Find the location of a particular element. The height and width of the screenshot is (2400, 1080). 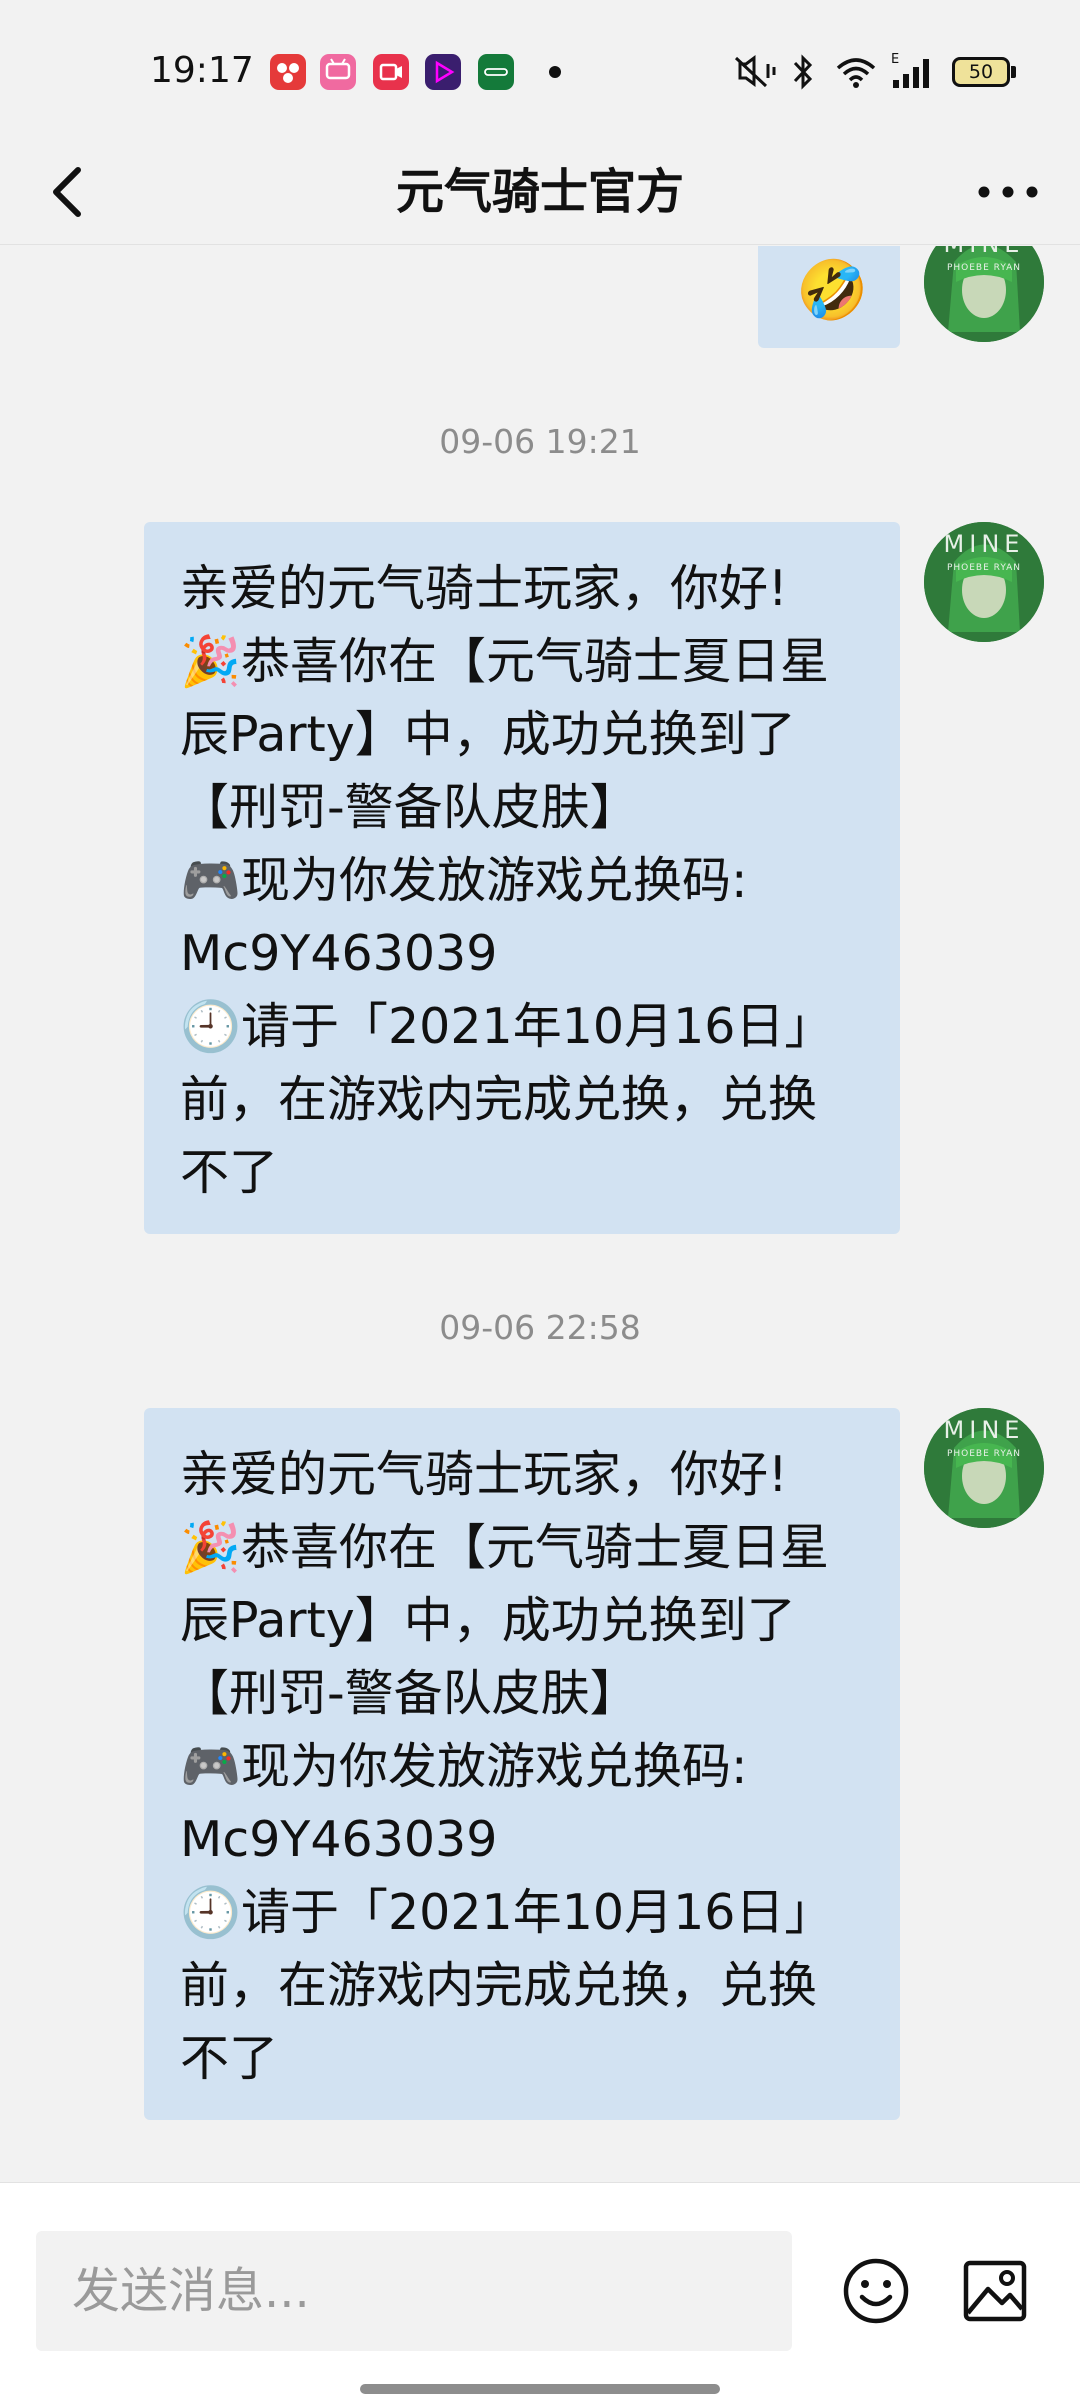

signal-icon: E is located at coordinates (910, 70).